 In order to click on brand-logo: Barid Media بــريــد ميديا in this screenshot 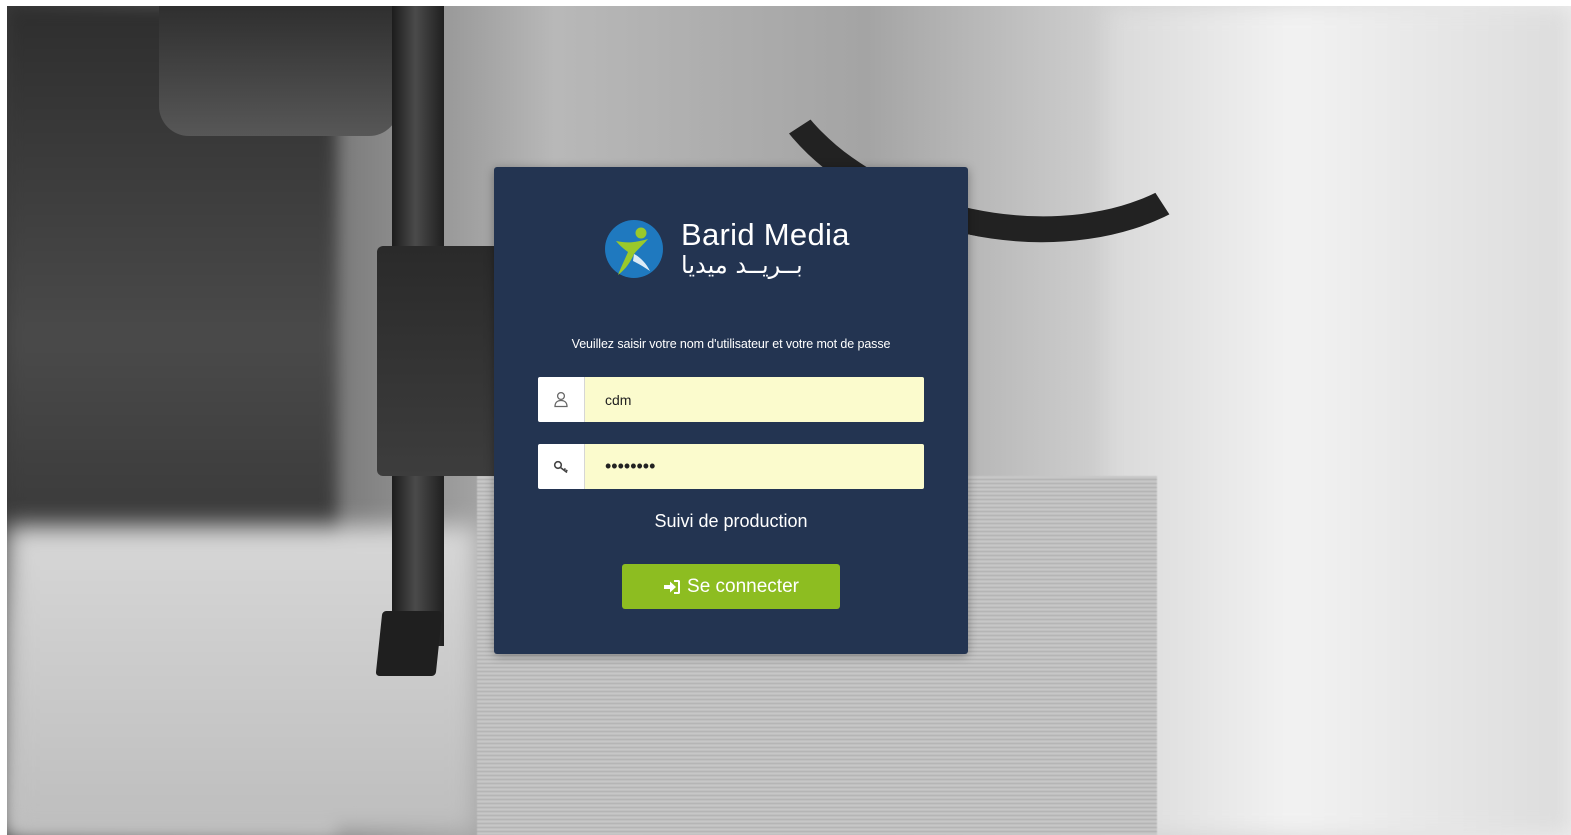, I will do `click(734, 252)`.